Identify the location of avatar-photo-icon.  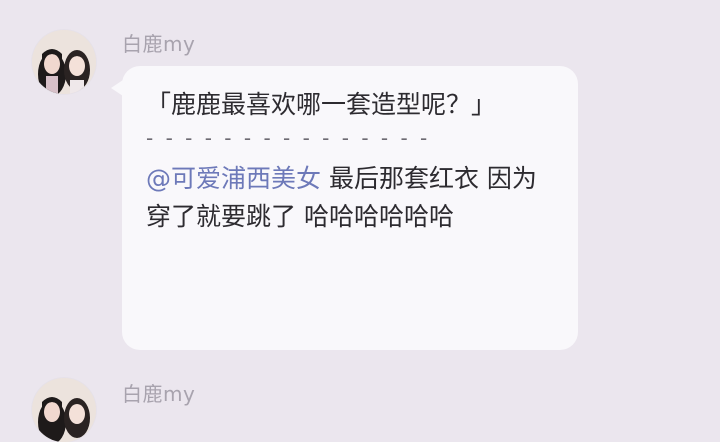
(64, 62).